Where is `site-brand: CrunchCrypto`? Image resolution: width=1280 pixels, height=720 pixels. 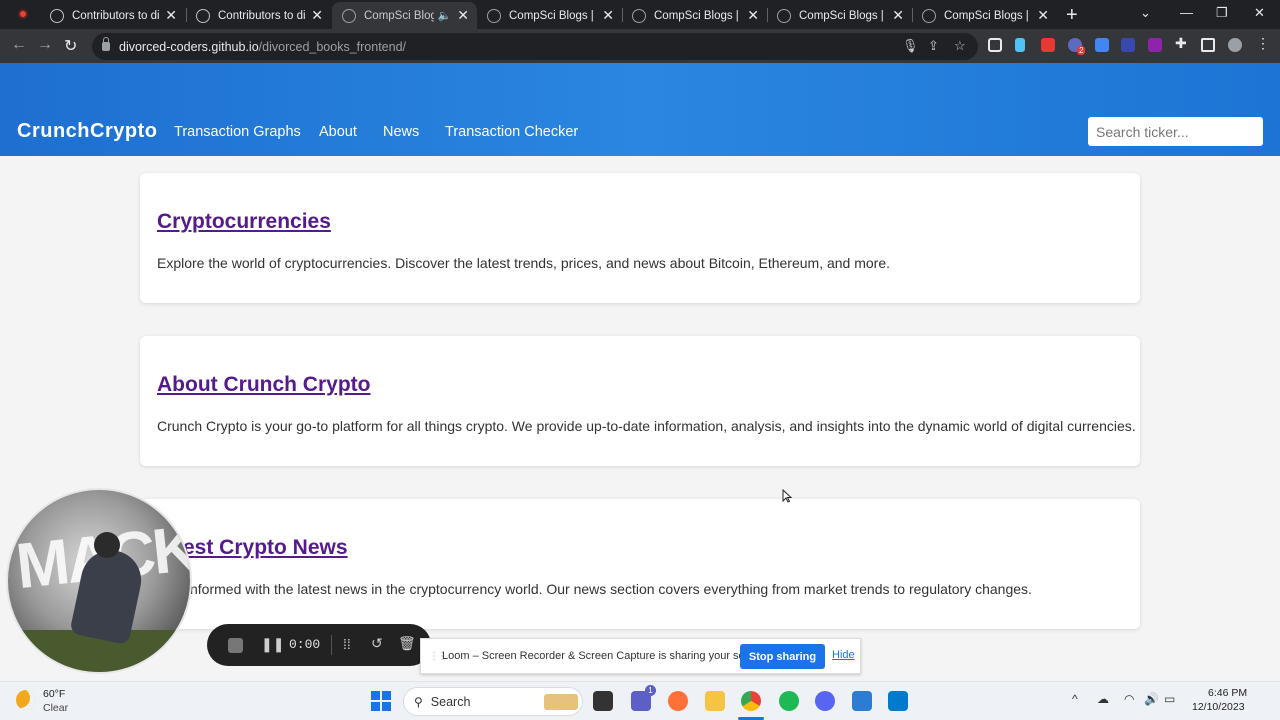
site-brand: CrunchCrypto is located at coordinates (87, 131).